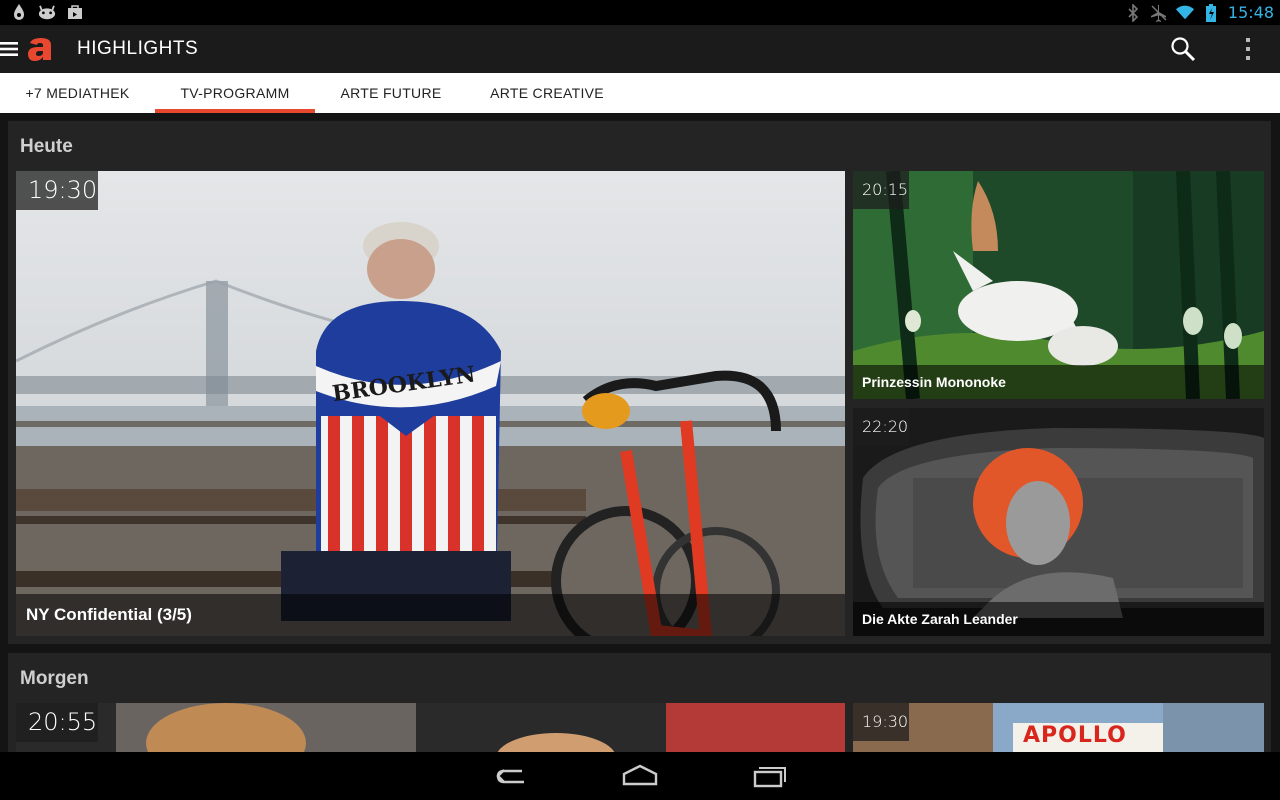  I want to click on tab-arte-creative: ARTE CREATIVE, so click(547, 93).